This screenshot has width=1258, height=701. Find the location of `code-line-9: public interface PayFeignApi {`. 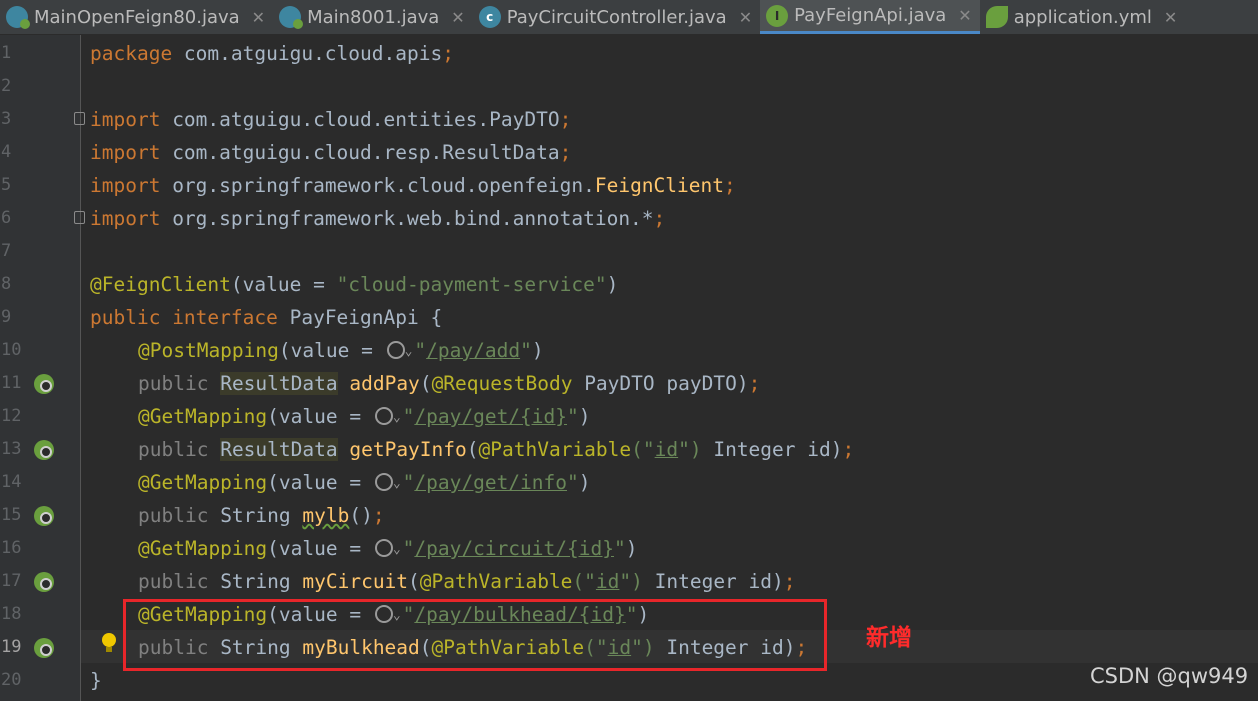

code-line-9: public interface PayFeignApi { is located at coordinates (266, 317).